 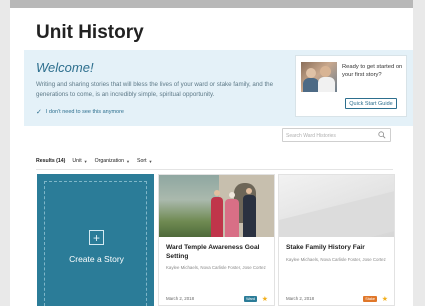 What do you see at coordinates (250, 299) in the screenshot?
I see `unit-type-badge: Ward` at bounding box center [250, 299].